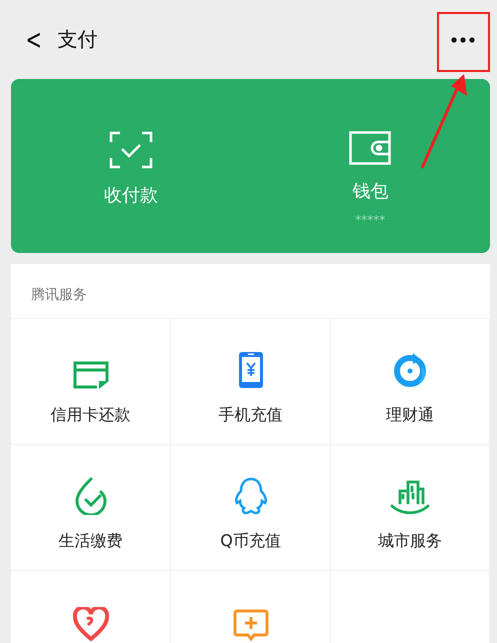  I want to click on phone-icon, so click(251, 370).